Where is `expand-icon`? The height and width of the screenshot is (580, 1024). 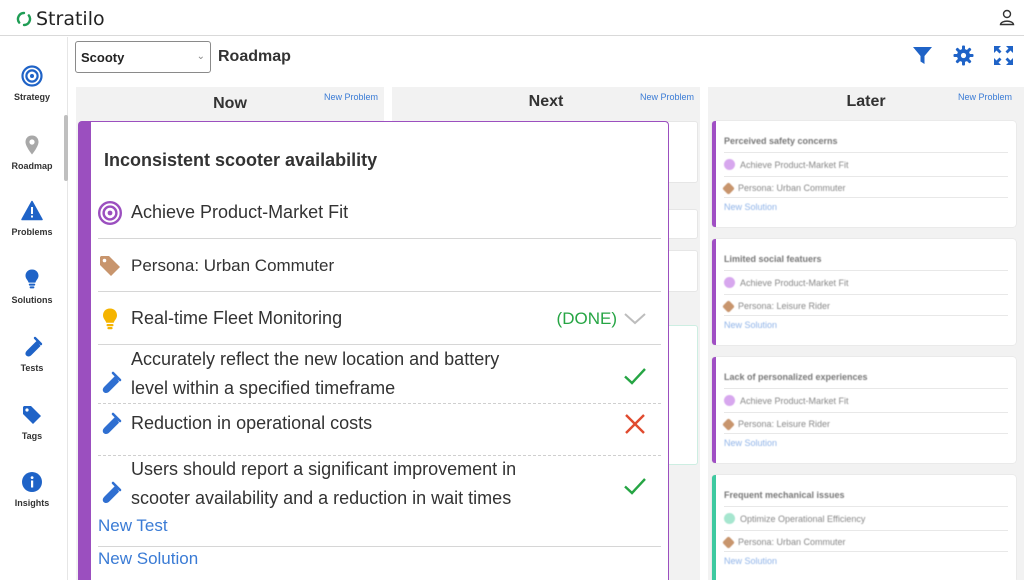 expand-icon is located at coordinates (1003, 55).